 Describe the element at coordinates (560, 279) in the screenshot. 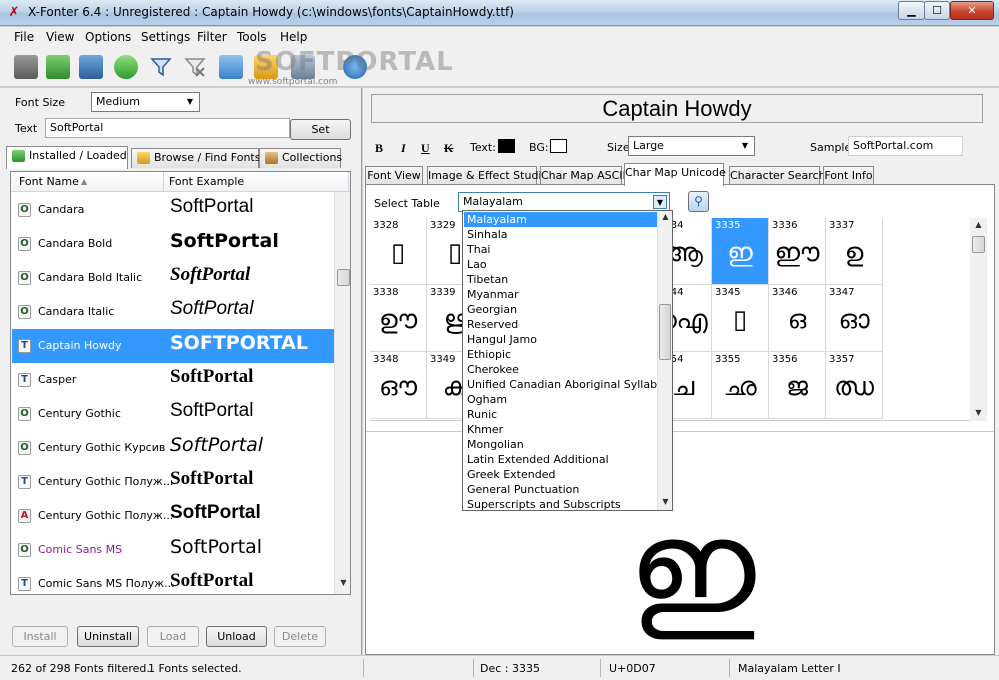

I see `dropdown-option: Tibetan` at that location.